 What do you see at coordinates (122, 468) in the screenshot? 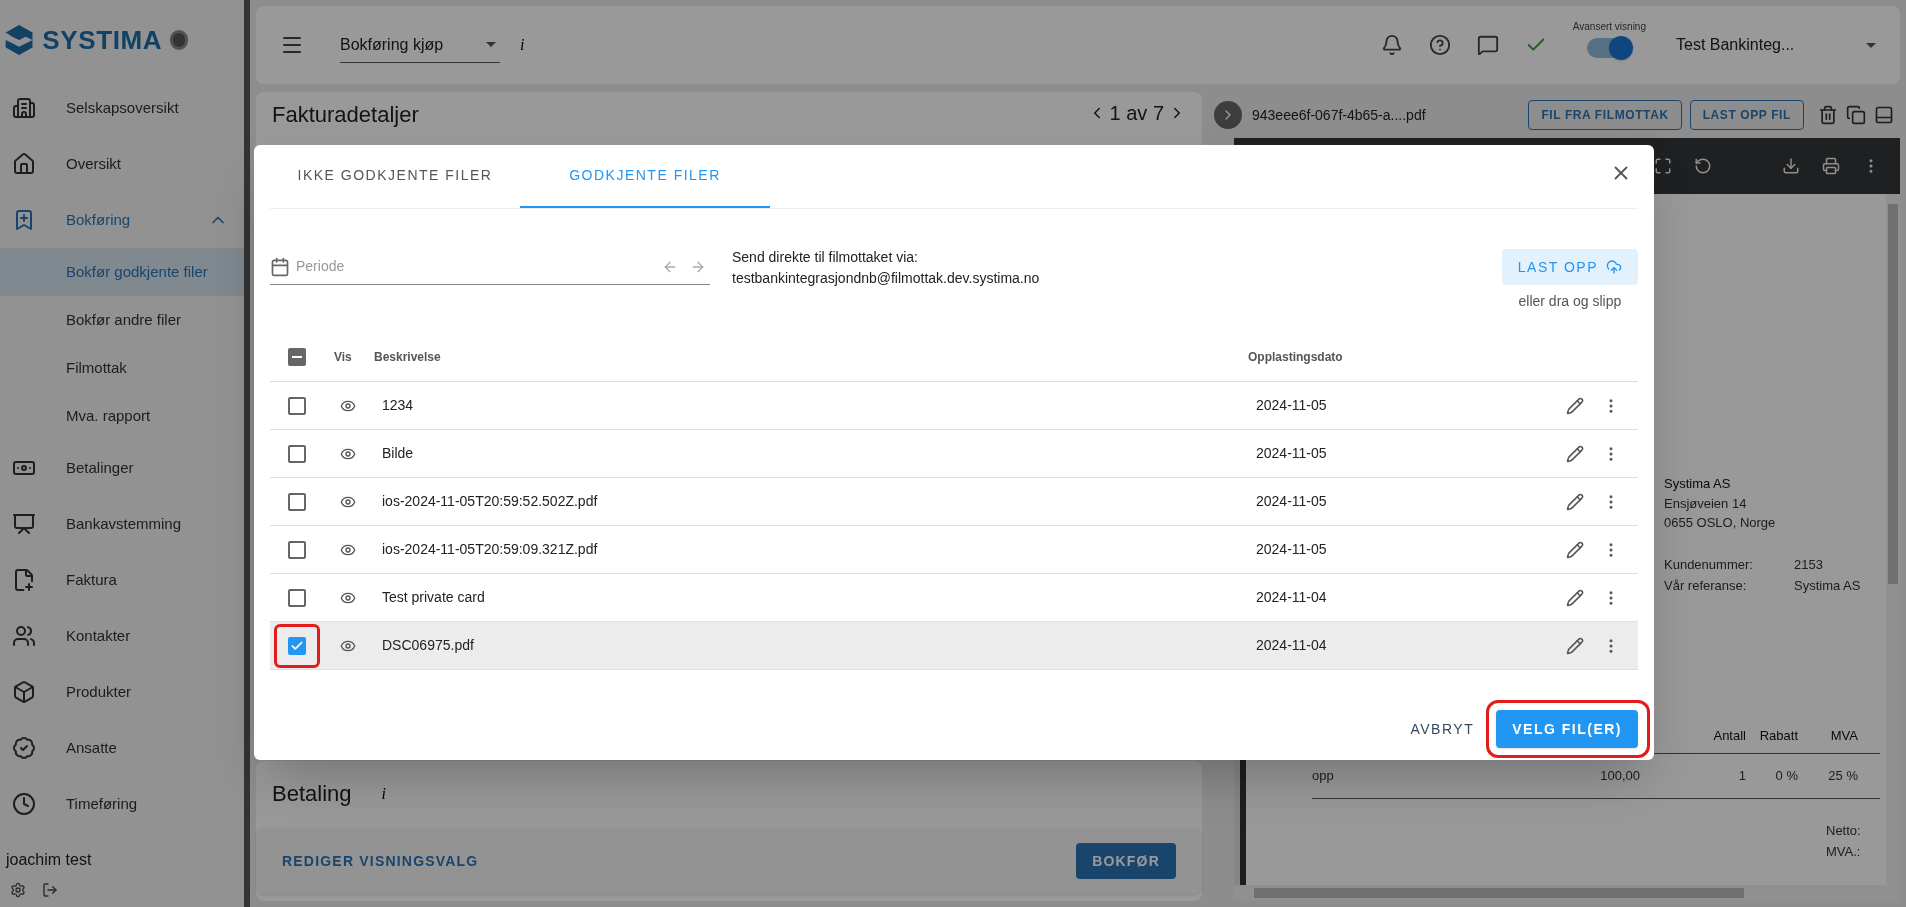
I see `sidebar-item: Betalinger` at bounding box center [122, 468].